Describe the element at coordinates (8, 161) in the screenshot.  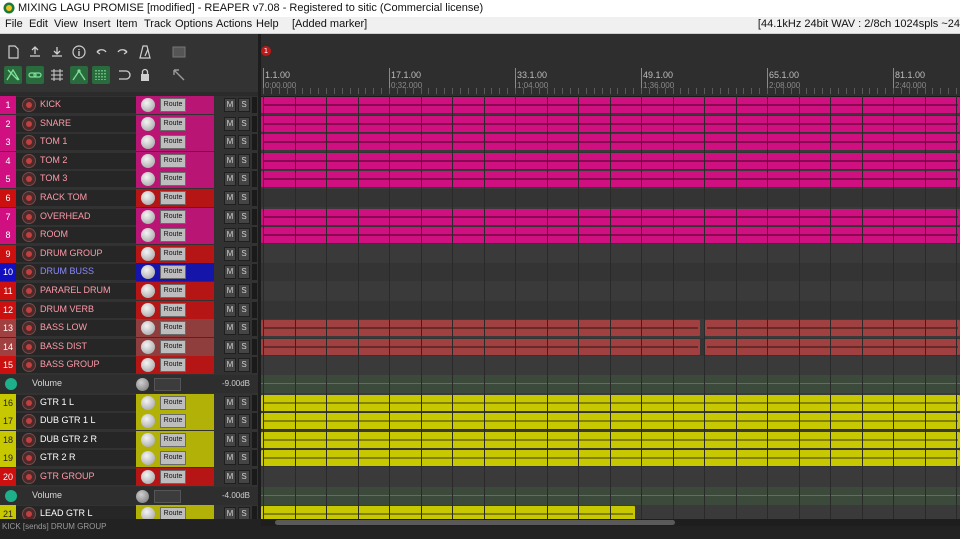
I see `track-number: 4` at that location.